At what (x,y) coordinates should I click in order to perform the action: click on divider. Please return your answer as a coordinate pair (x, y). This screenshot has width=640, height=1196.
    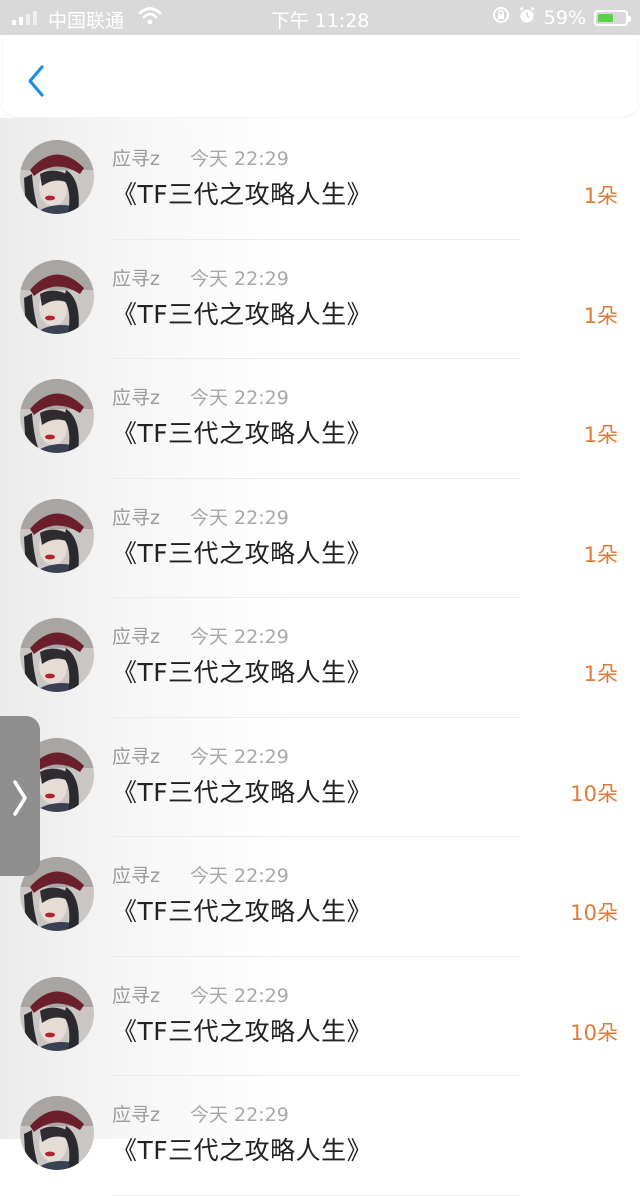
    Looking at the image, I should click on (316, 1195).